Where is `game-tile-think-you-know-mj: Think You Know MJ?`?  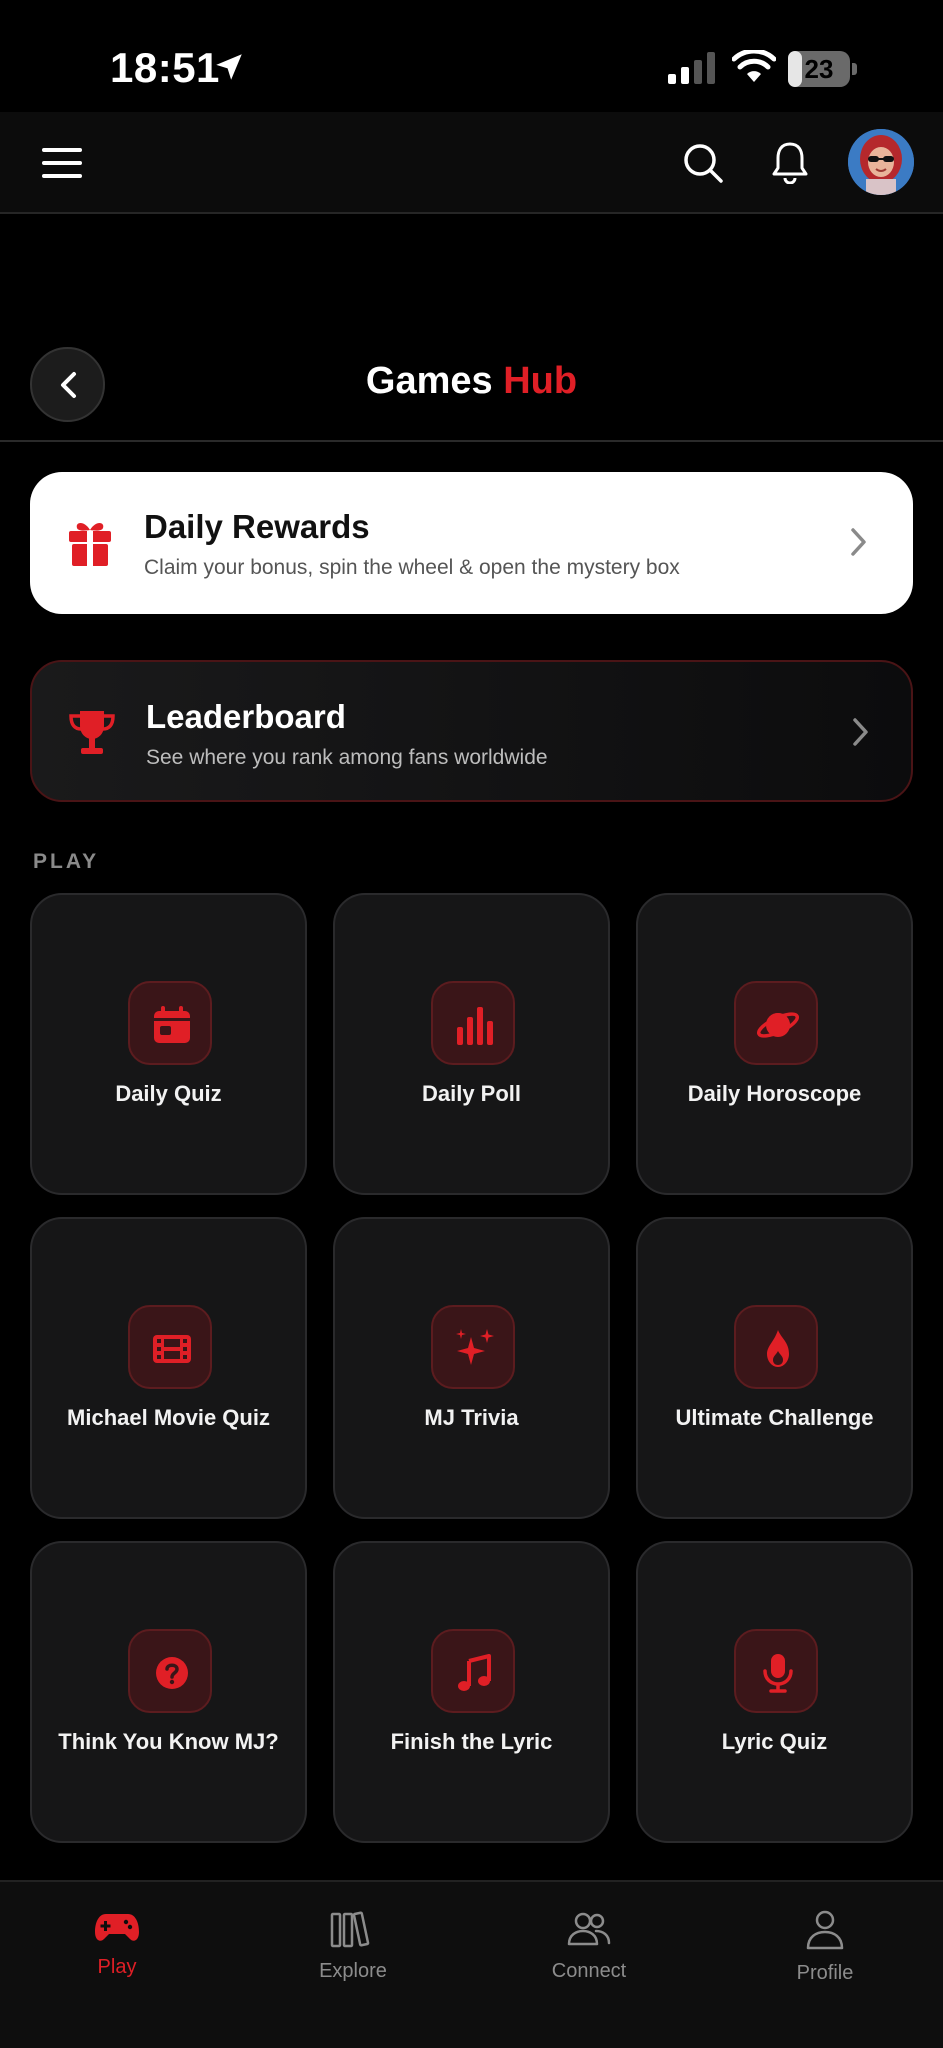 game-tile-think-you-know-mj: Think You Know MJ? is located at coordinates (168, 1692).